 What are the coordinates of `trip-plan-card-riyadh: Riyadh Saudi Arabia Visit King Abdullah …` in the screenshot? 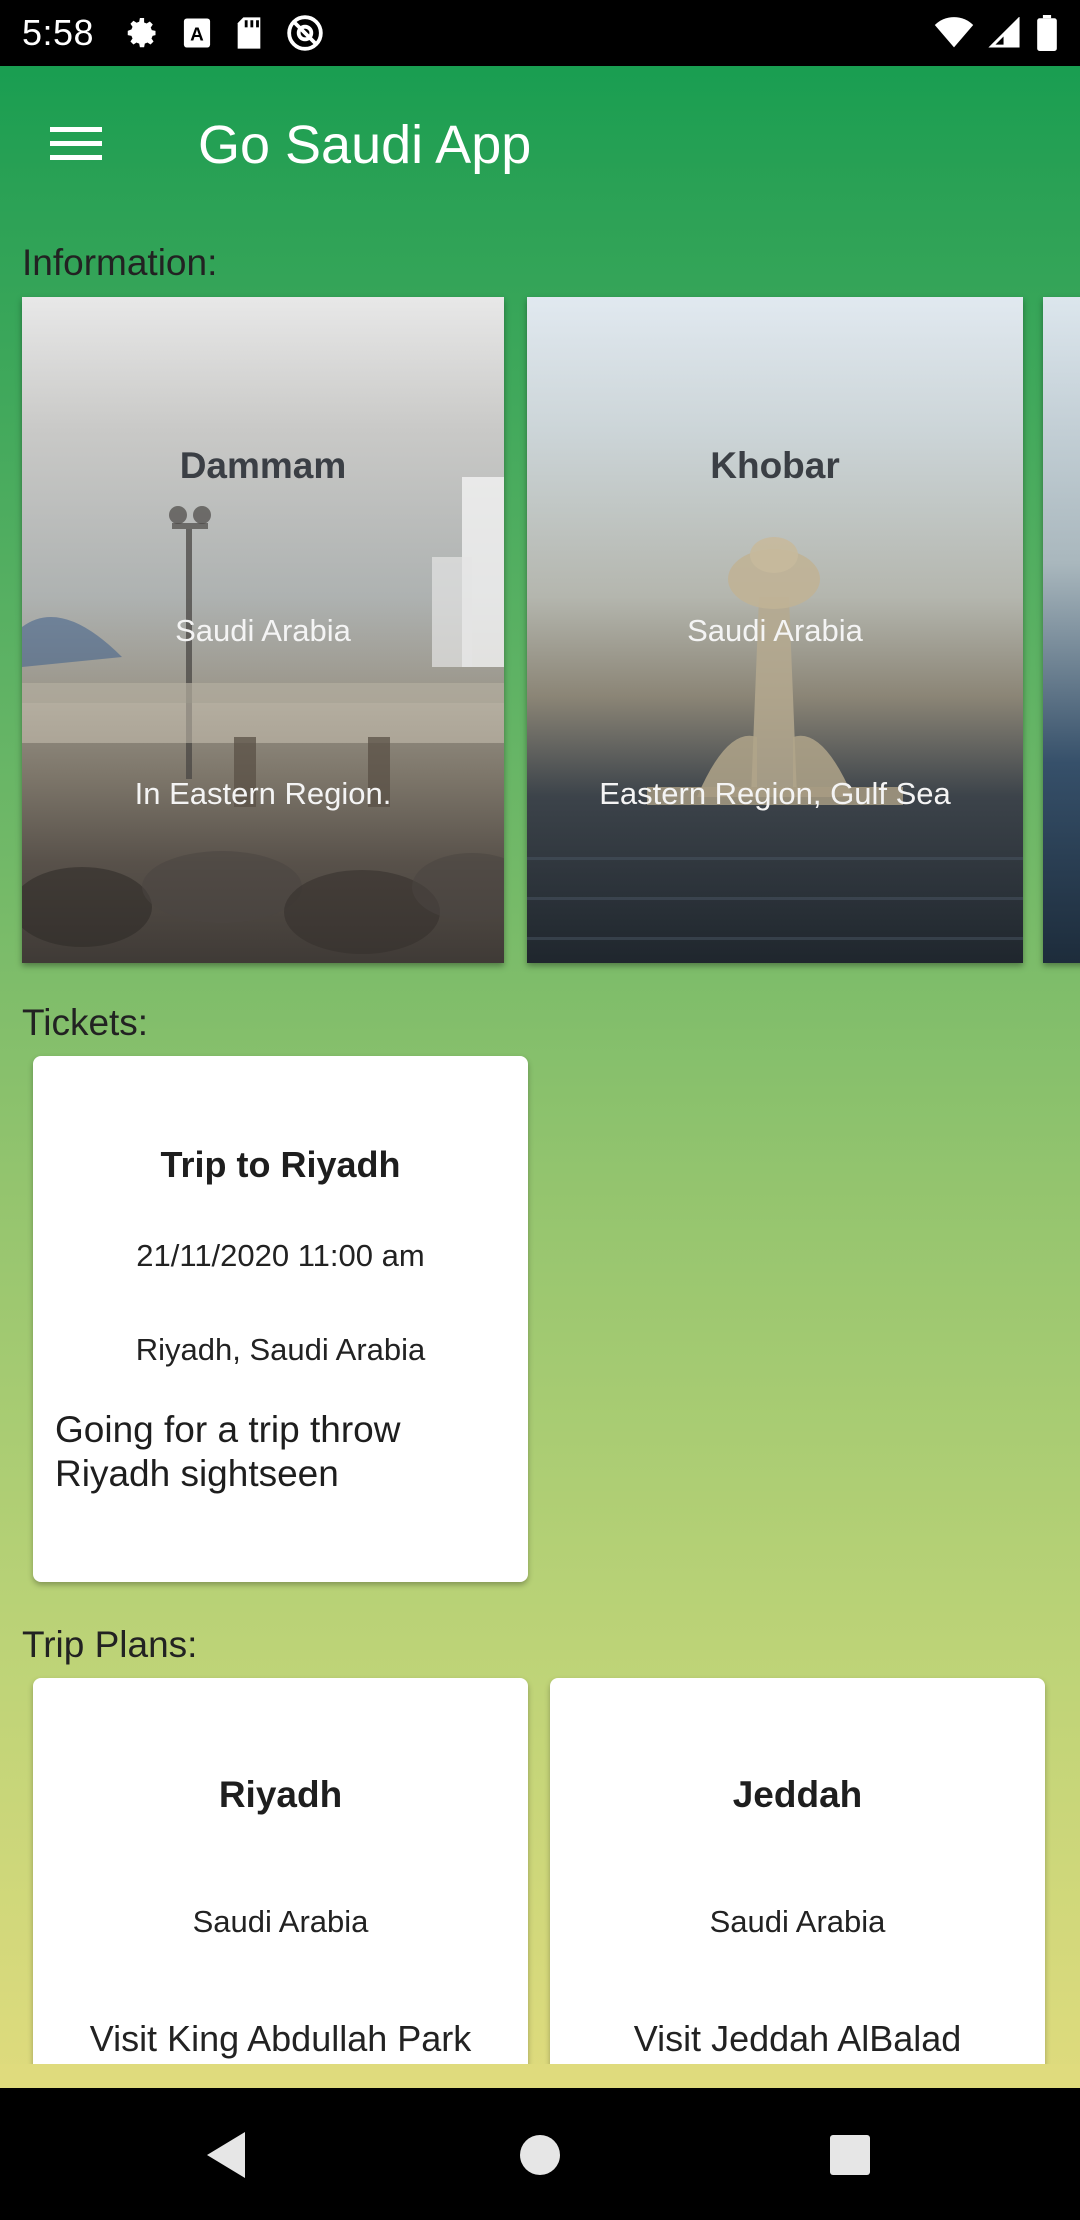 It's located at (280, 1883).